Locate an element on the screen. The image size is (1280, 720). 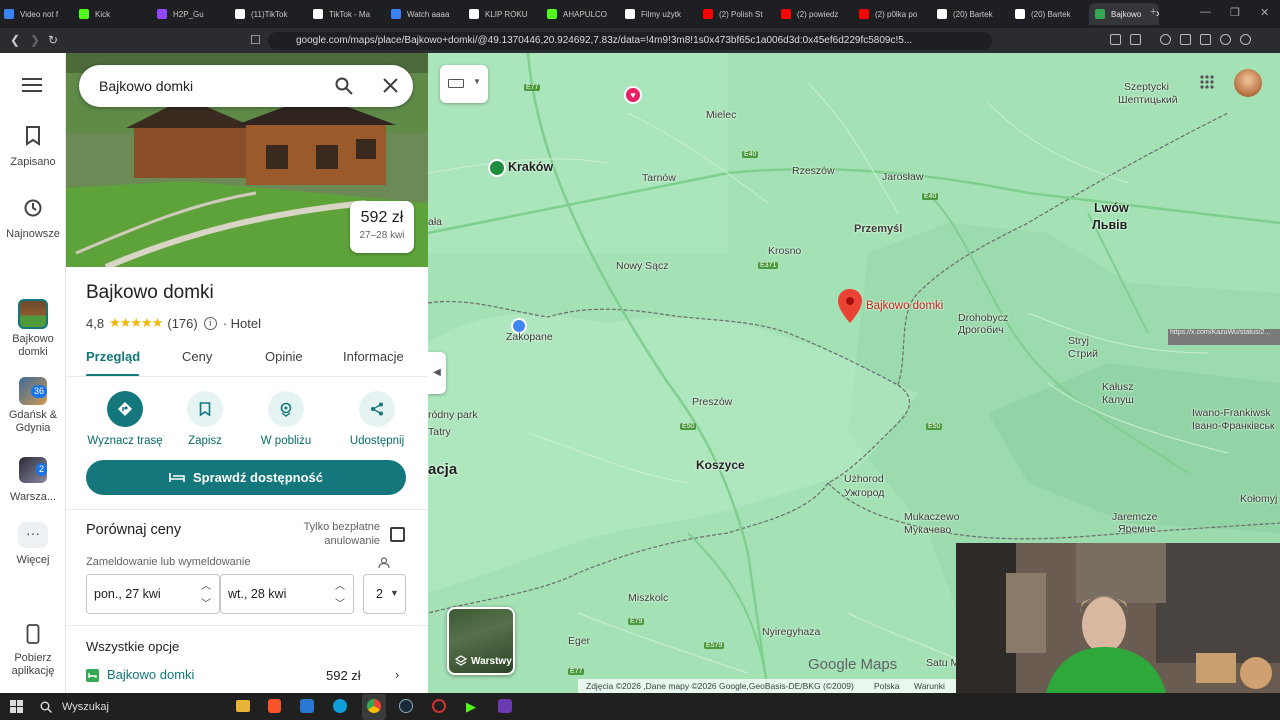
park-label: ródny park is located at coordinates (453, 415).